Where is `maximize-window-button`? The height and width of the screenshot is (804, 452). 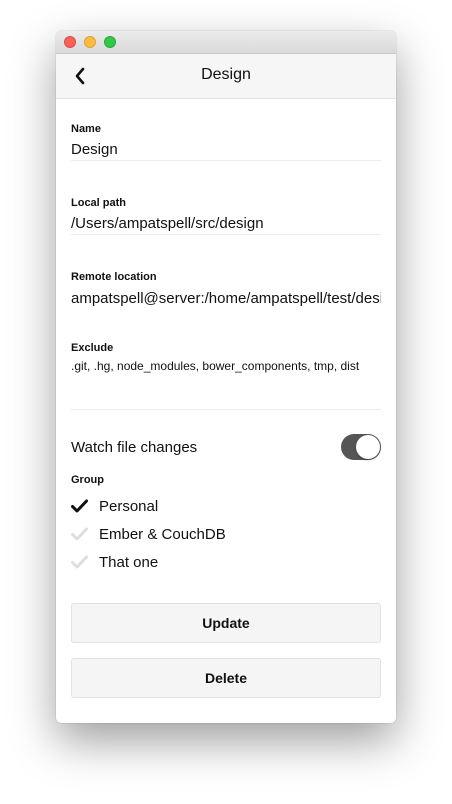
maximize-window-button is located at coordinates (110, 42).